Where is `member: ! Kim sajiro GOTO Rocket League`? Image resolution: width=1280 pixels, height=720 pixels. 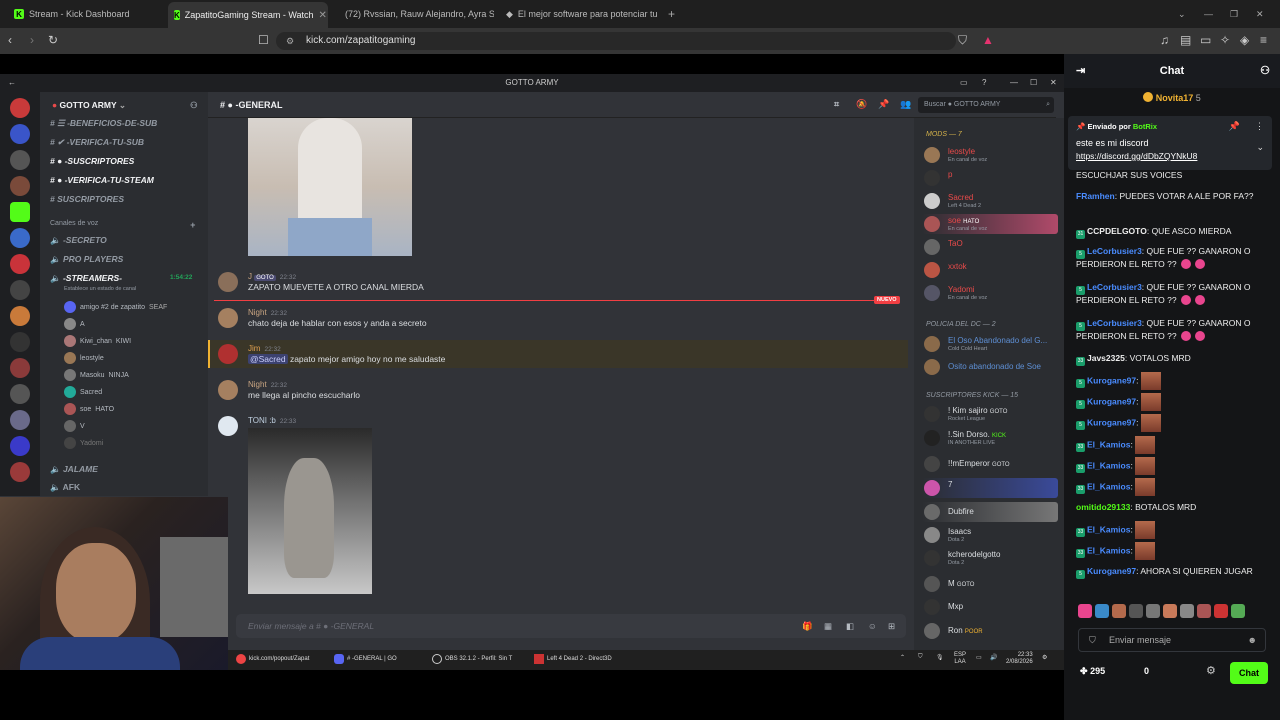
member: ! Kim sajiro GOTO Rocket League is located at coordinates (990, 414).